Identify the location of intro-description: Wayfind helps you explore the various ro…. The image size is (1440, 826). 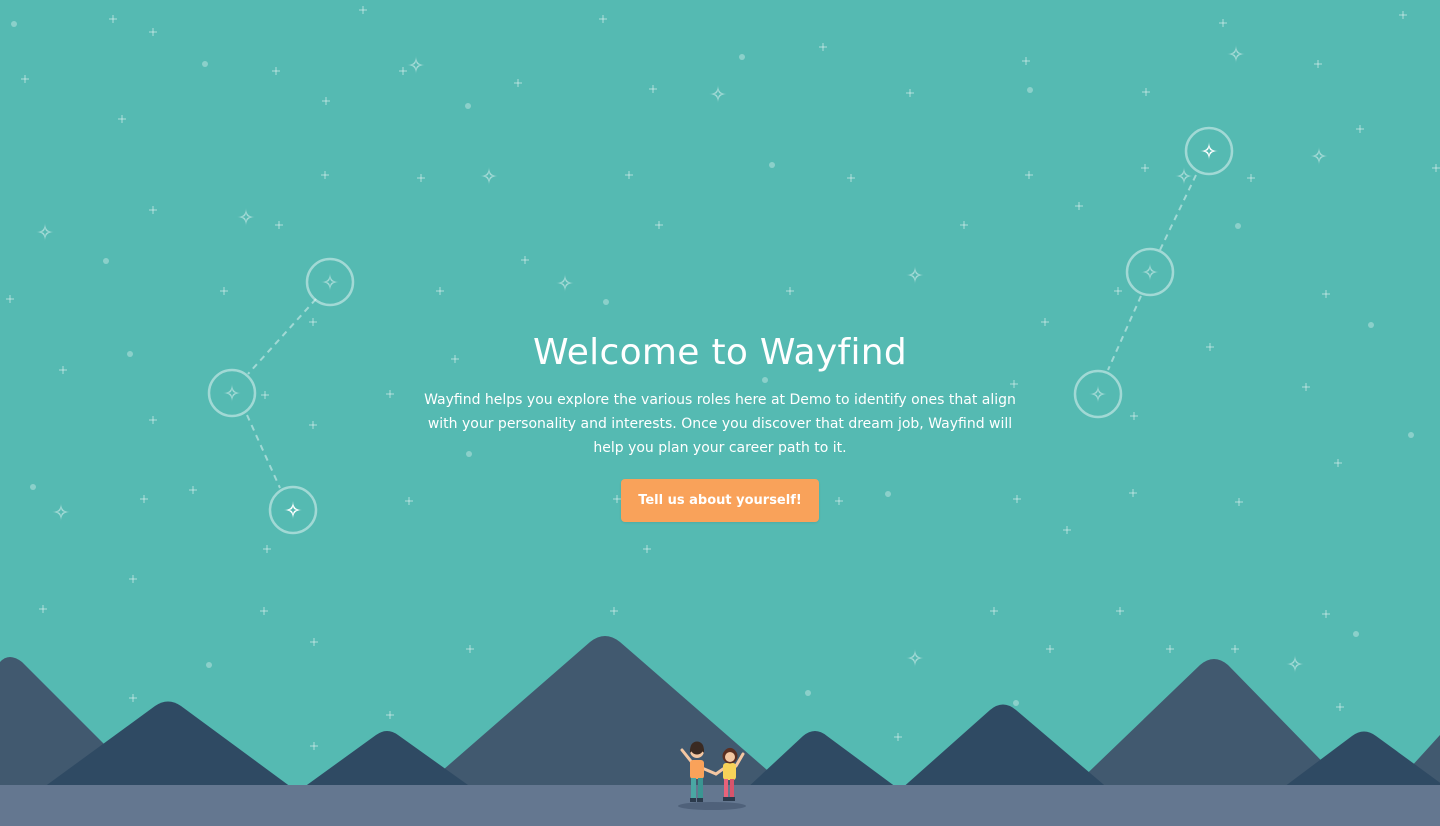
(720, 424).